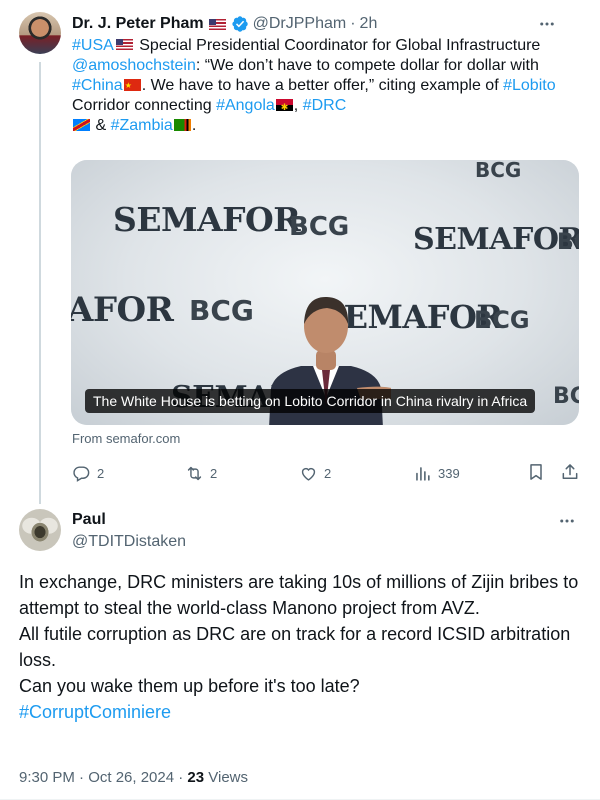  What do you see at coordinates (226, 777) in the screenshot?
I see `views-label: Views` at bounding box center [226, 777].